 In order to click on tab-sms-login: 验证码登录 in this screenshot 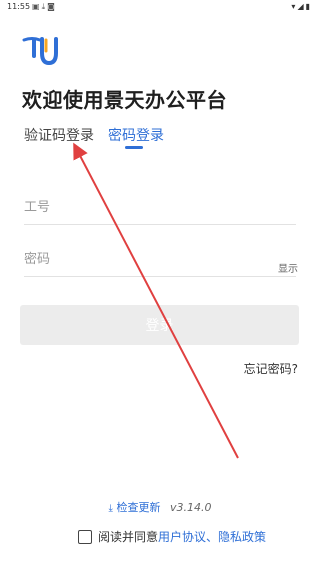, I will do `click(59, 135)`.